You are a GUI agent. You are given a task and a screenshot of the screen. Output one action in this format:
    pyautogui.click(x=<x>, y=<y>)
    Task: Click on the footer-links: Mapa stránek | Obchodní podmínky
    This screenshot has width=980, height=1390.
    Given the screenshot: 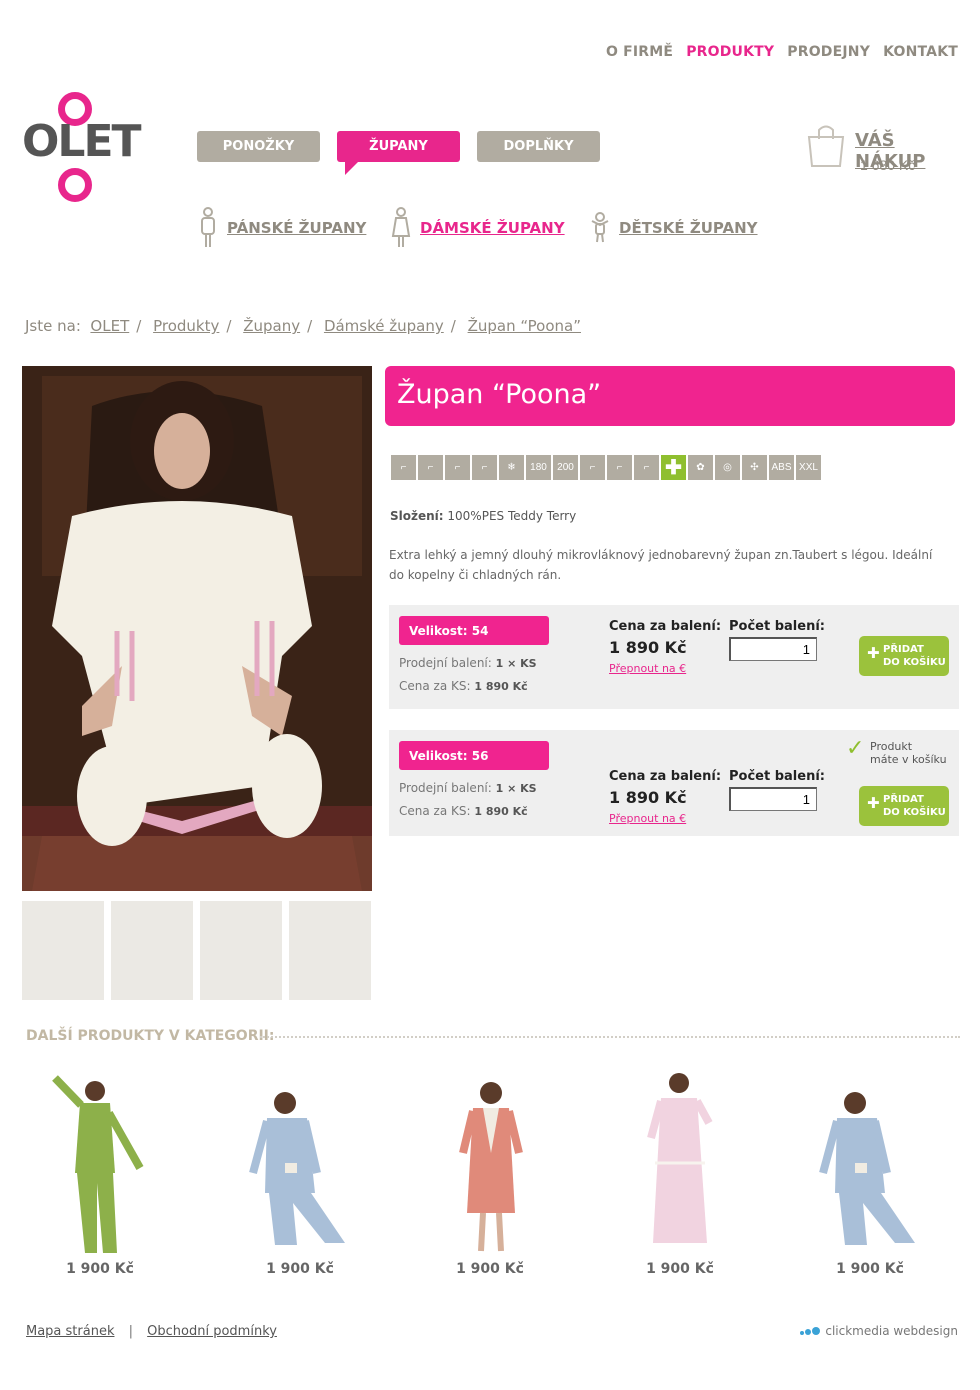 What is the action you would take?
    pyautogui.click(x=151, y=1331)
    